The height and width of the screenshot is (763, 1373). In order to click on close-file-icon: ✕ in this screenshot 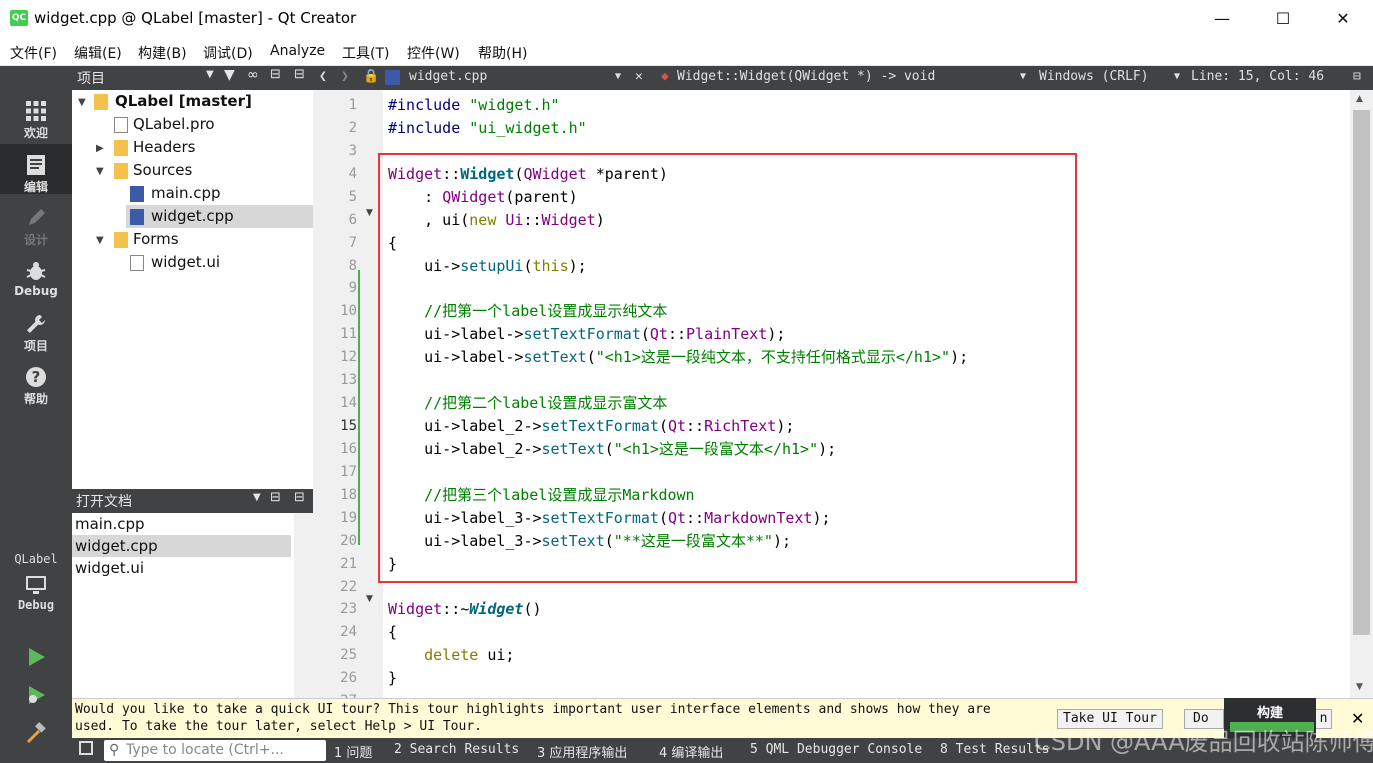, I will do `click(639, 76)`.